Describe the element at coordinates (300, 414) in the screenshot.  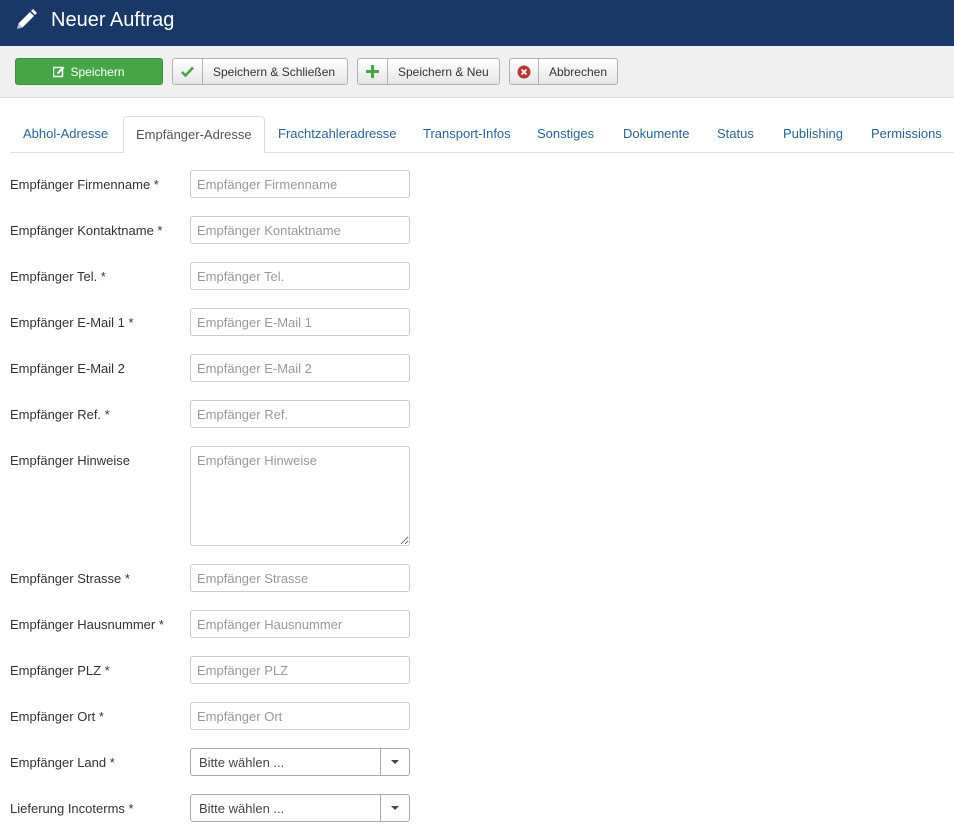
I see `ref-input` at that location.